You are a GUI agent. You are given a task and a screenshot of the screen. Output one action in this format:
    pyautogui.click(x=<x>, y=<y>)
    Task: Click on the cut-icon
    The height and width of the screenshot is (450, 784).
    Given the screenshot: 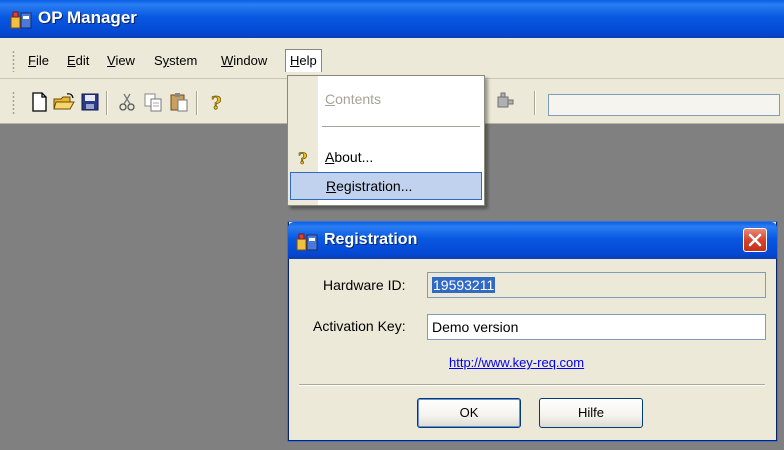 What is the action you would take?
    pyautogui.click(x=127, y=102)
    